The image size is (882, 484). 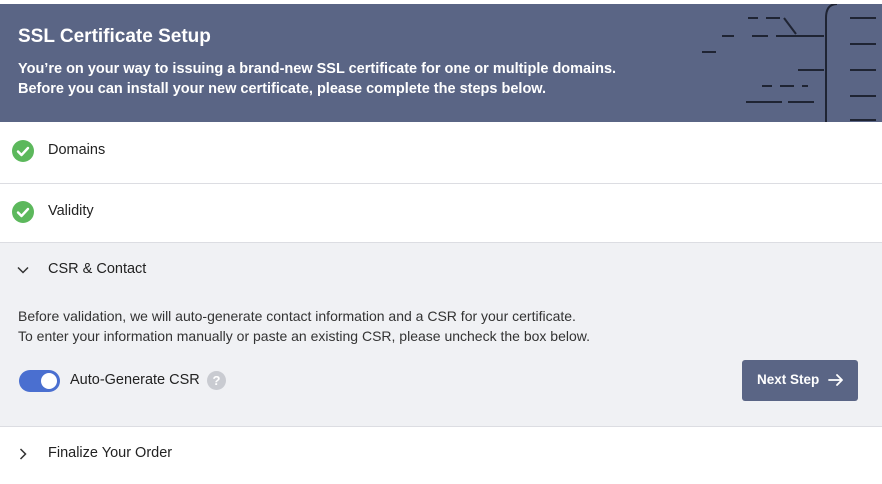 What do you see at coordinates (114, 36) in the screenshot?
I see `page-title: SSL Certificate Setup` at bounding box center [114, 36].